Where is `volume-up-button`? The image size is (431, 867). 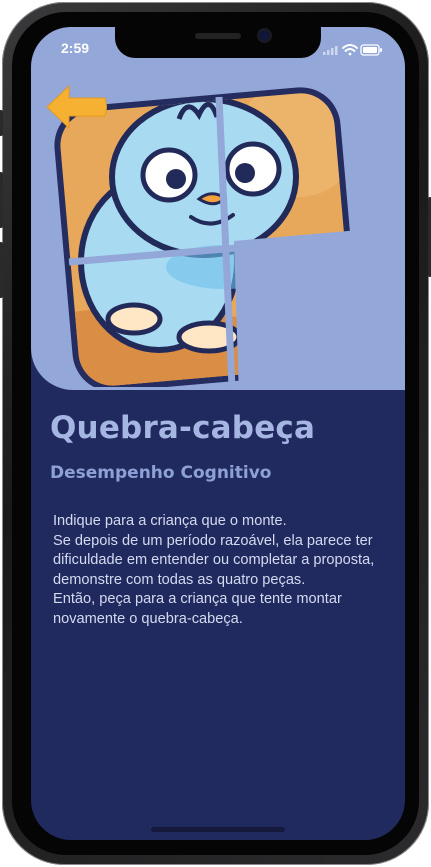
volume-up-button is located at coordinates (1, 200).